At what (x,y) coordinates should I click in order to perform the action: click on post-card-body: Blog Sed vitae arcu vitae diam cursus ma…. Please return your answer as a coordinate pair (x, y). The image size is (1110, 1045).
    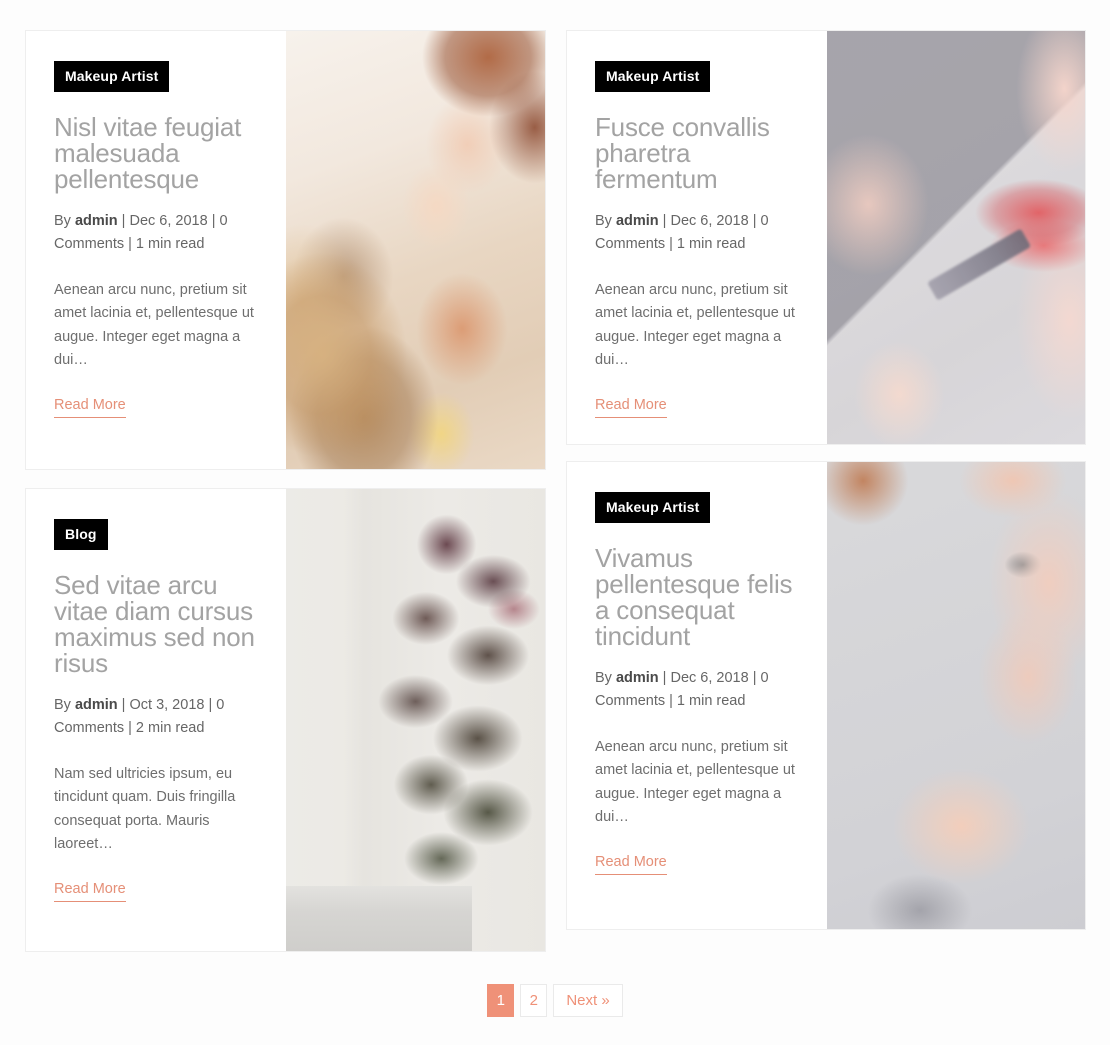
    Looking at the image, I should click on (156, 720).